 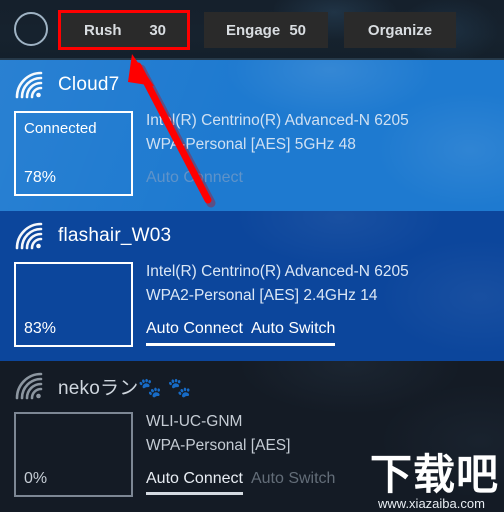 I want to click on security-info: WPA-Personal [AES], so click(x=218, y=445).